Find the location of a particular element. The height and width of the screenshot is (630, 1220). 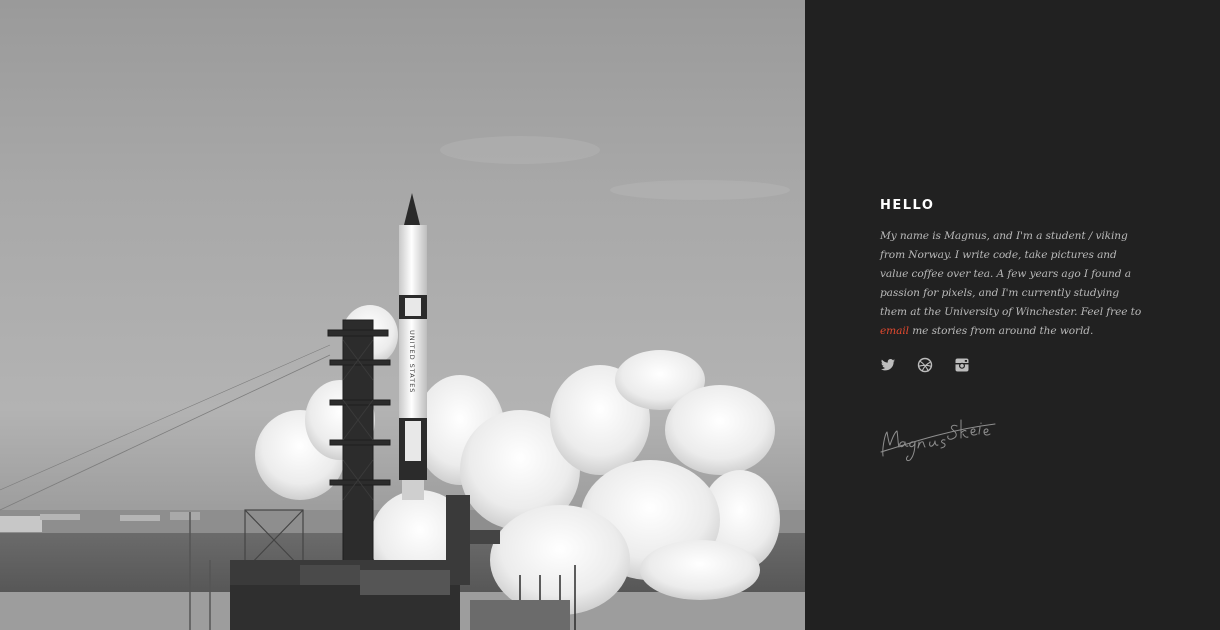

instagram-icon is located at coordinates (962, 365).